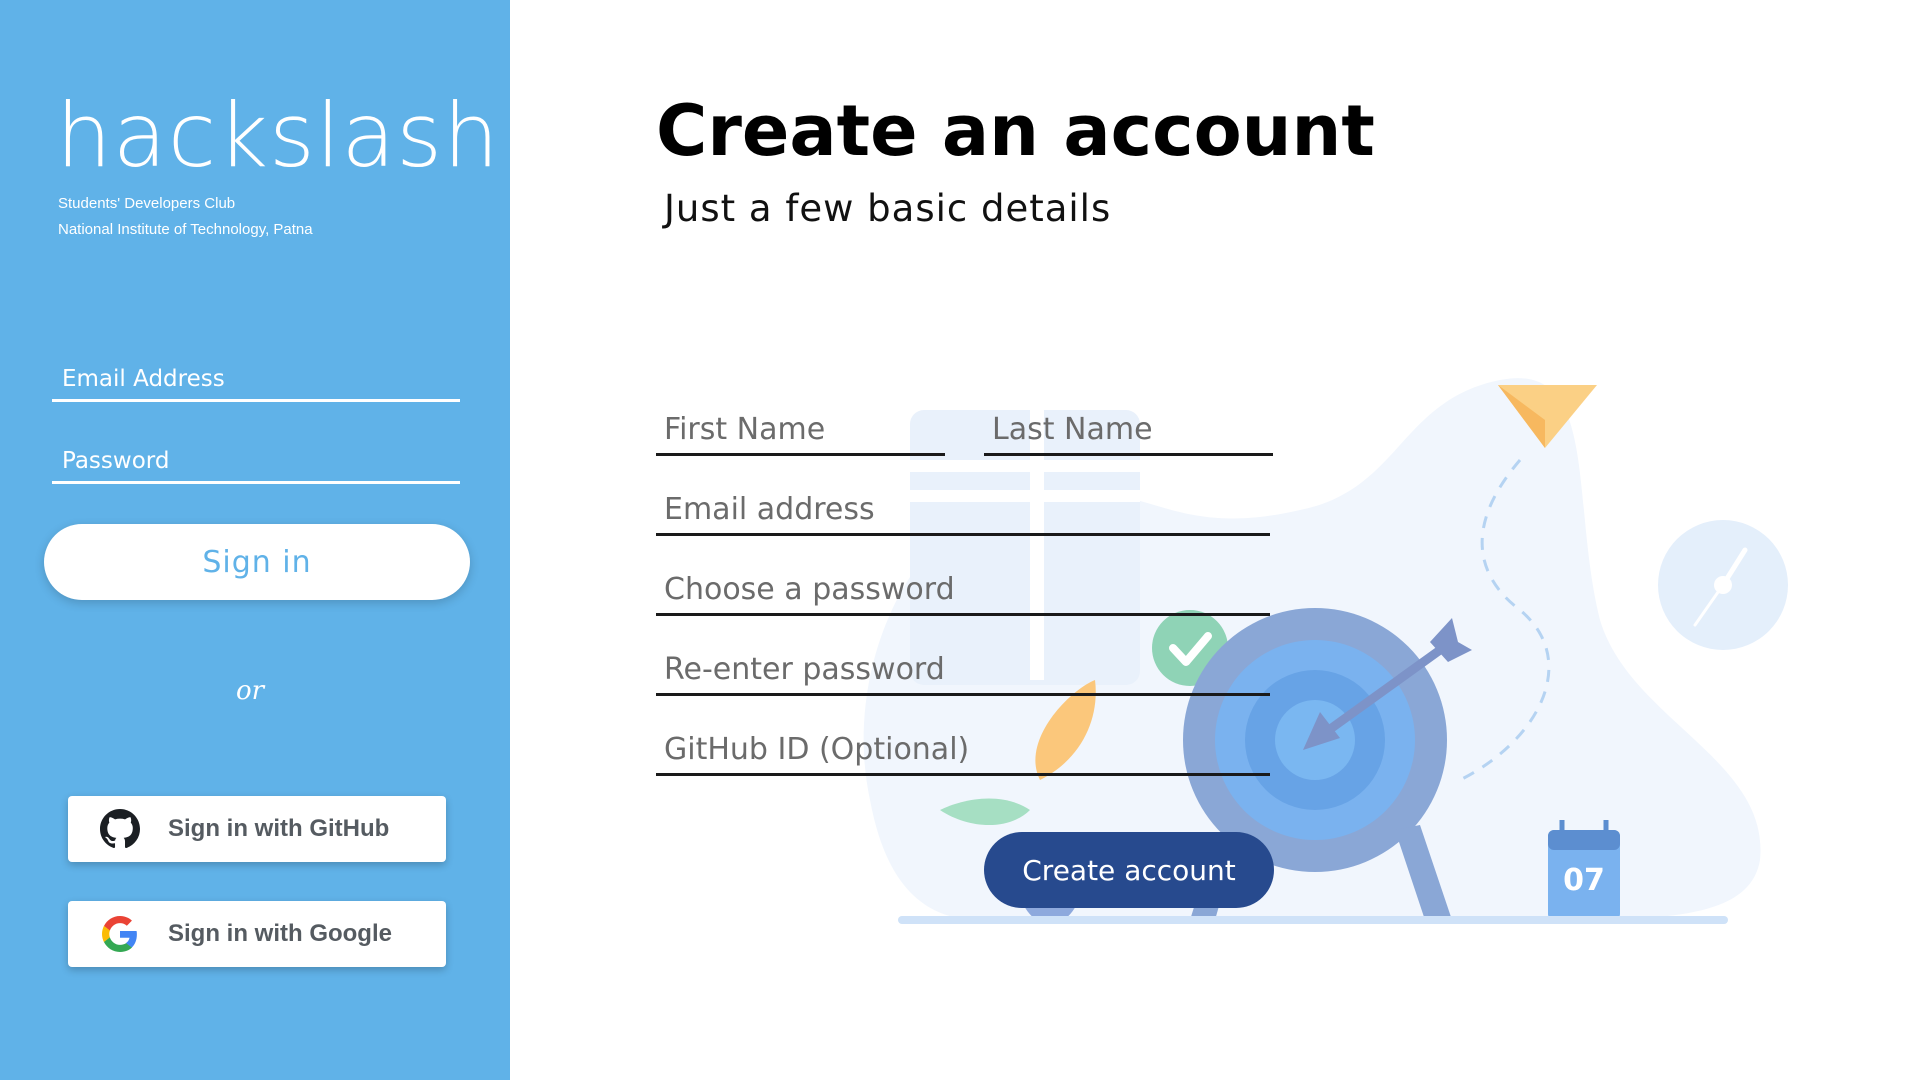  What do you see at coordinates (800, 431) in the screenshot?
I see `first-name-input` at bounding box center [800, 431].